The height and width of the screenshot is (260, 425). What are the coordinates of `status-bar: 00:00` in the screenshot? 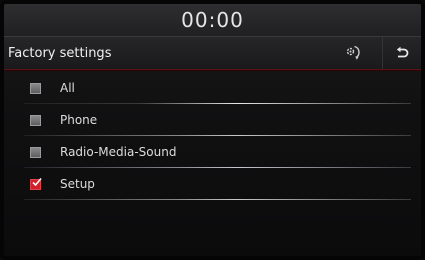 It's located at (212, 20).